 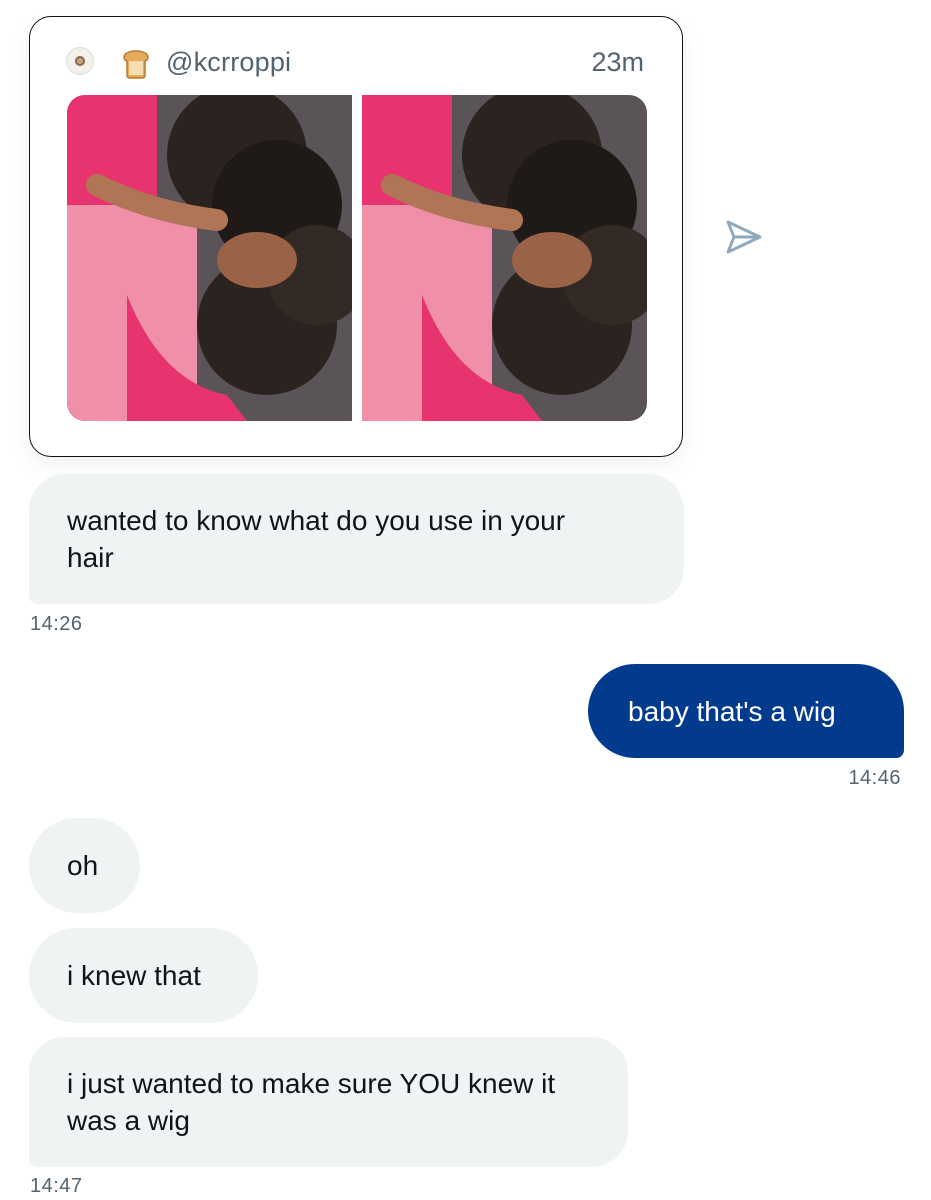 I want to click on share-send-icon, so click(x=743, y=237).